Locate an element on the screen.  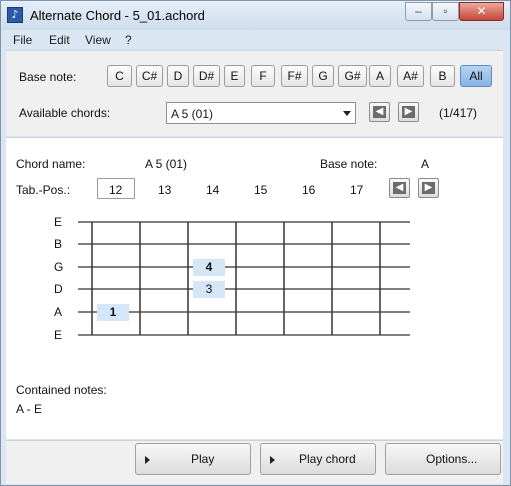
play-chord-button-label: Play chord is located at coordinates (327, 459).